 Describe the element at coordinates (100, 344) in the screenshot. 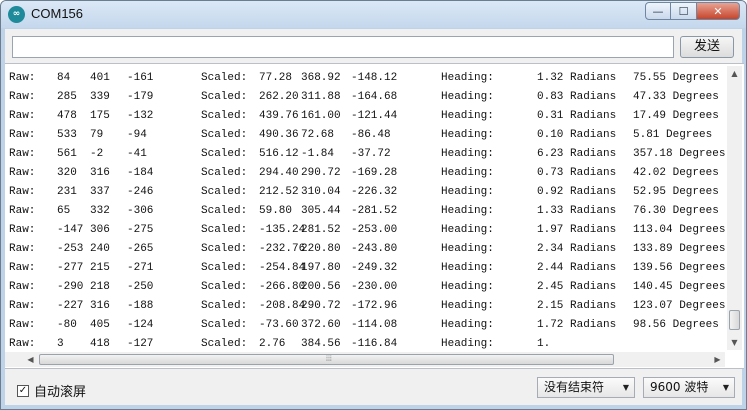

I see `raw-y: 418` at that location.